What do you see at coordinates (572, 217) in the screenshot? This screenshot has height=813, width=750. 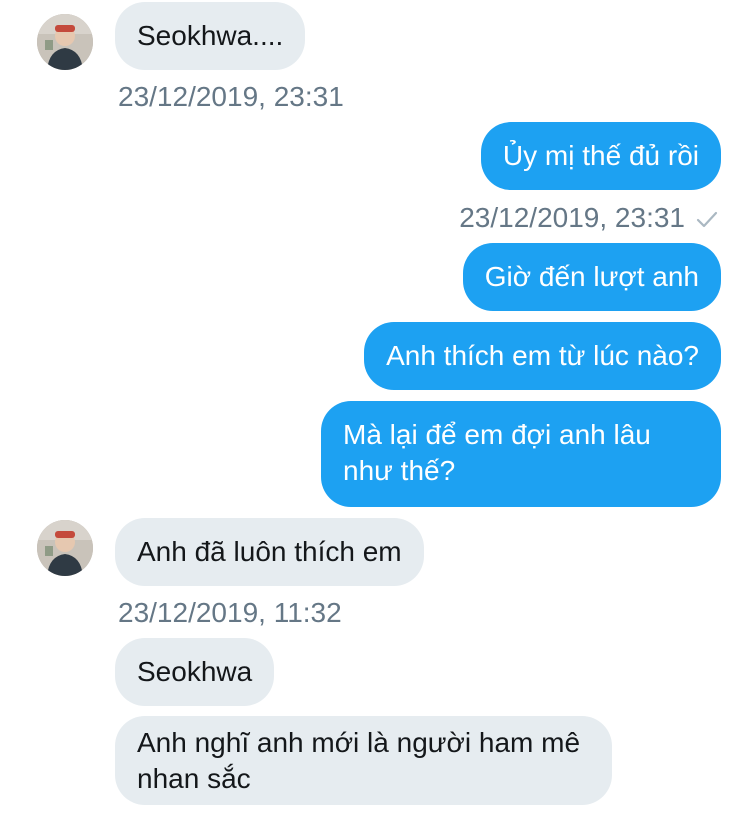 I see `timestamp-text: 23/12/2019, 23:31` at bounding box center [572, 217].